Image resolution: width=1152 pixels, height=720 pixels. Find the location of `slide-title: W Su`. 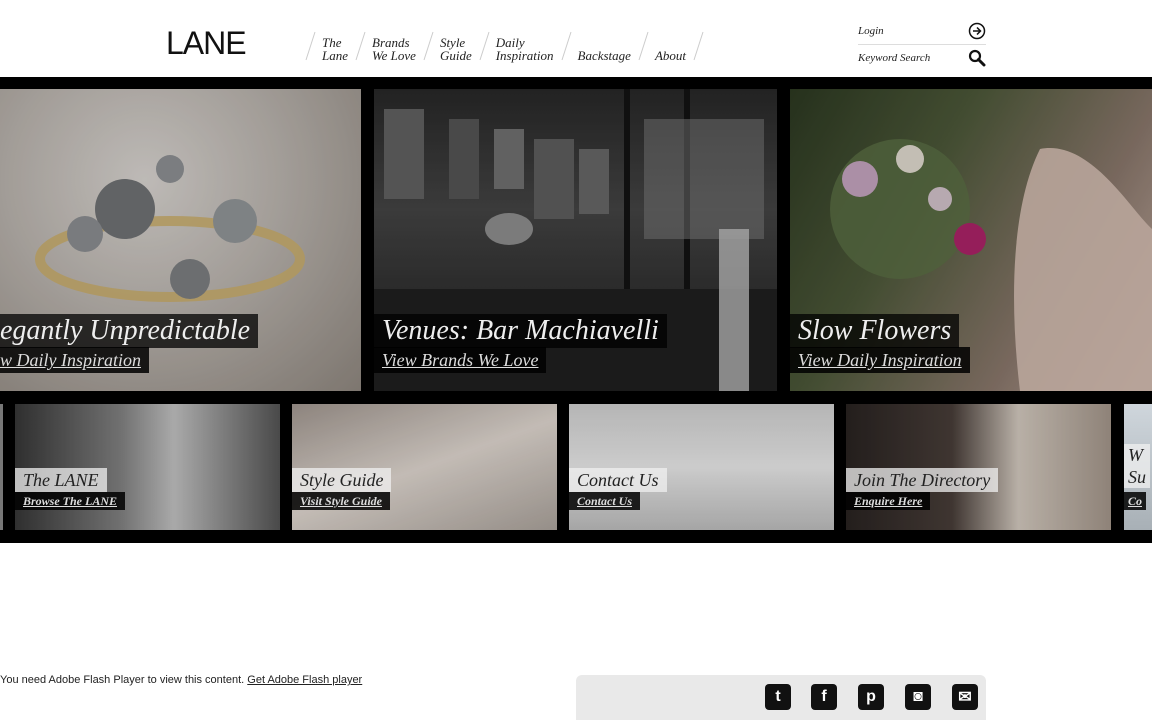

slide-title: W Su is located at coordinates (1137, 466).